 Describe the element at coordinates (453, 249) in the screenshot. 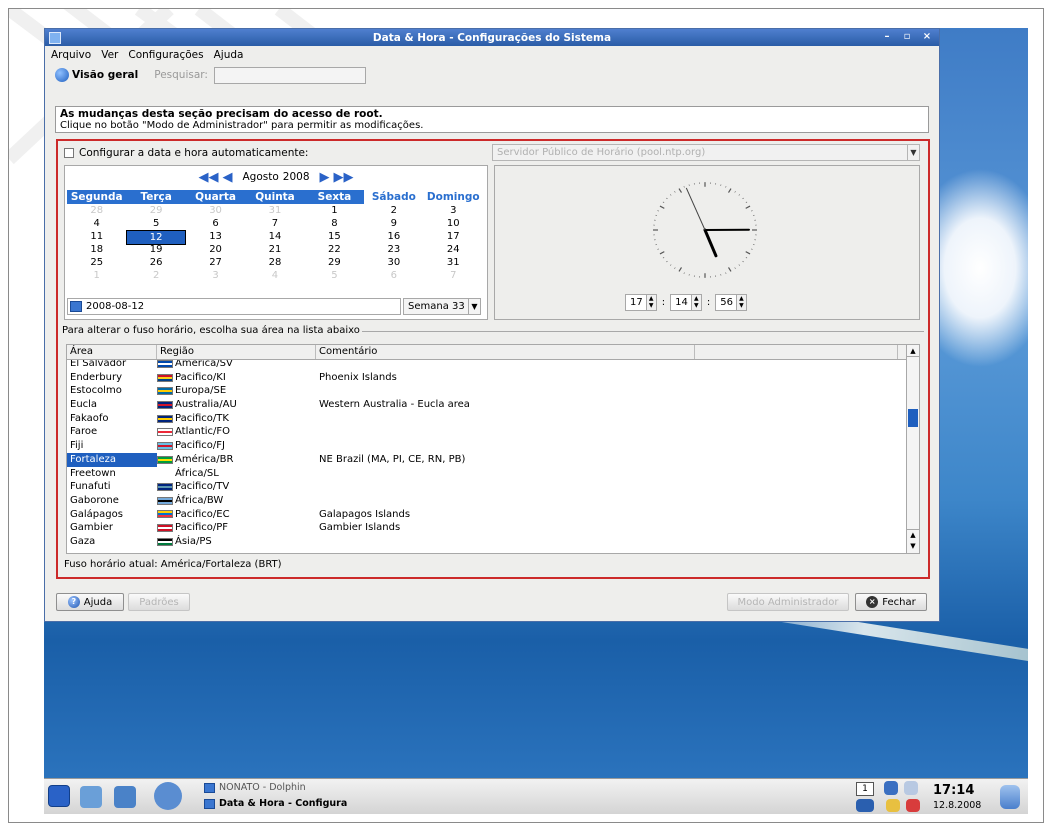

I see `calendar-day: 24` at that location.